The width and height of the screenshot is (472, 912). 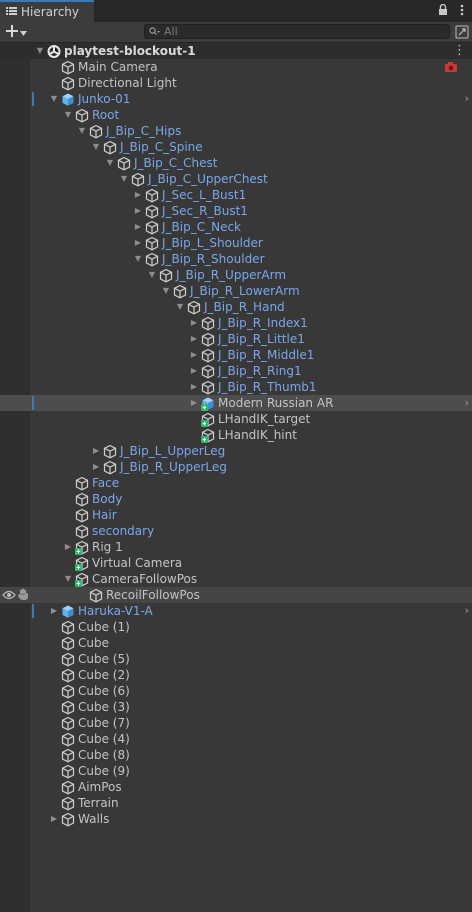 I want to click on hierarchy-row: ▶ J_Sec_L_Bust1, so click(x=236, y=195).